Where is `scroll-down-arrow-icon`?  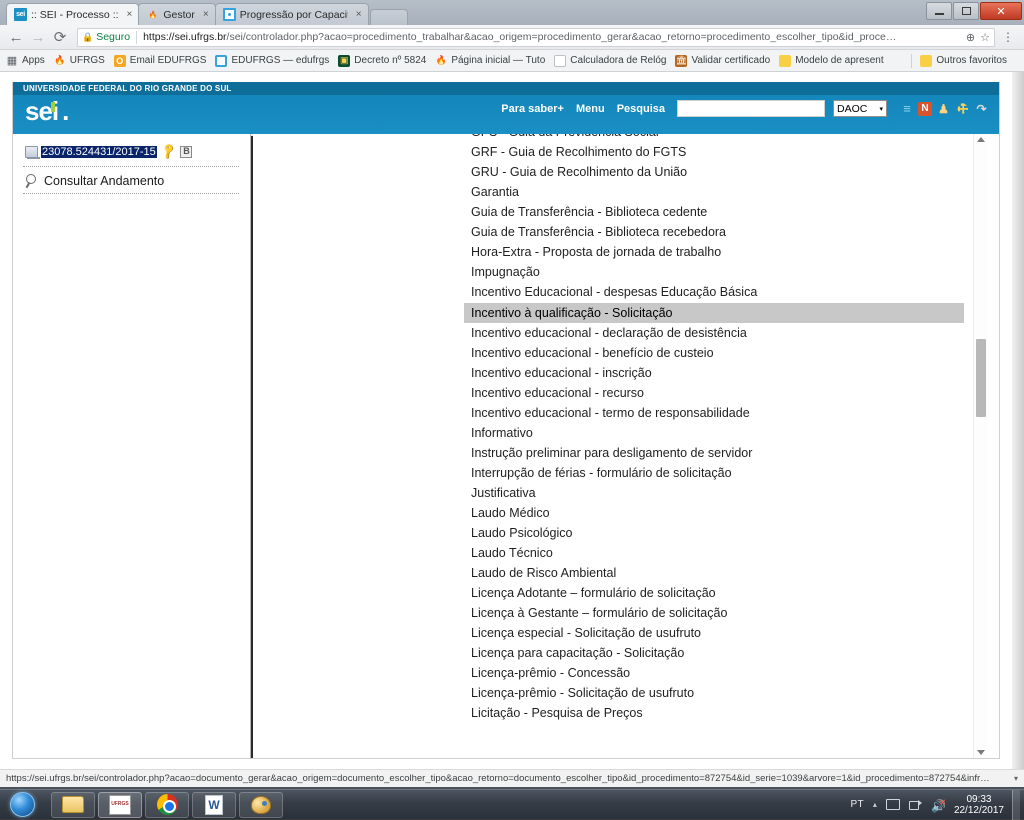 scroll-down-arrow-icon is located at coordinates (981, 752).